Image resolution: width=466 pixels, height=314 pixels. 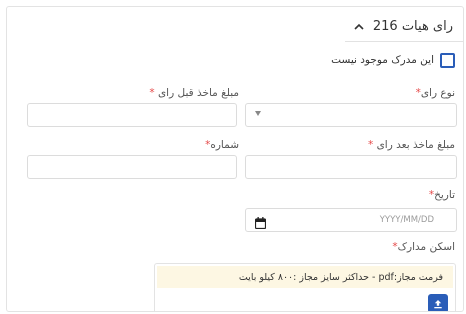 I want to click on upload-icon, so click(x=438, y=302).